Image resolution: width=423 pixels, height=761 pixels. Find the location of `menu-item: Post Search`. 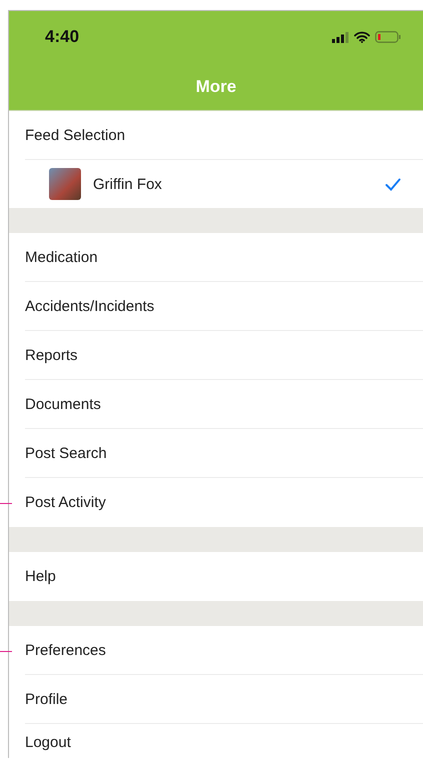

menu-item: Post Search is located at coordinates (66, 453).